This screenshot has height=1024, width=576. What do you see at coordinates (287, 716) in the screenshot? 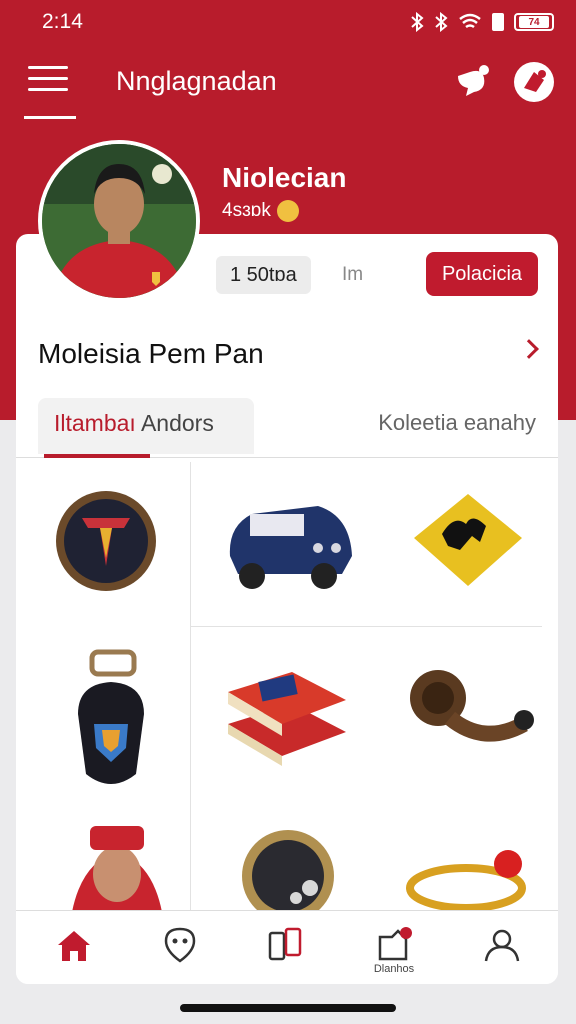
I see `book-stack-item` at bounding box center [287, 716].